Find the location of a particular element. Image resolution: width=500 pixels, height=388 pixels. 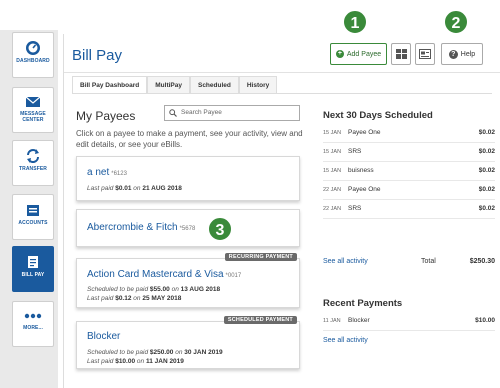

recent-row: 11 JAN Blocker $10.00 is located at coordinates (409, 322).